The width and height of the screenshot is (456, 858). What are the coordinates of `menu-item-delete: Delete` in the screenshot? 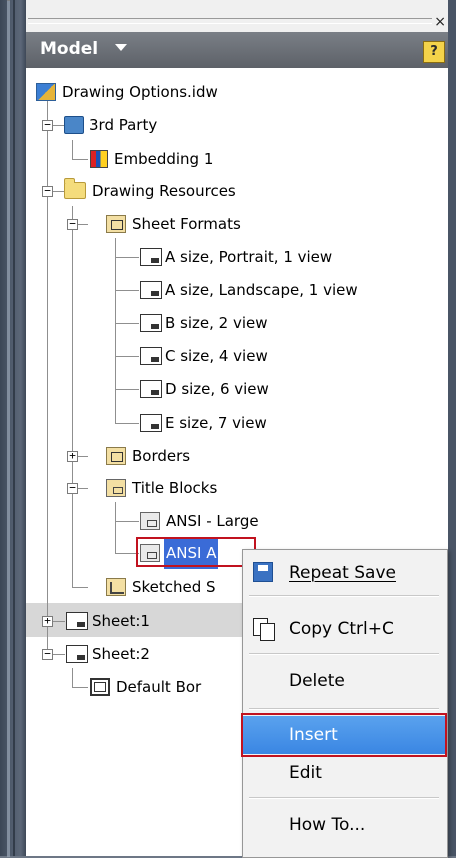 It's located at (344, 681).